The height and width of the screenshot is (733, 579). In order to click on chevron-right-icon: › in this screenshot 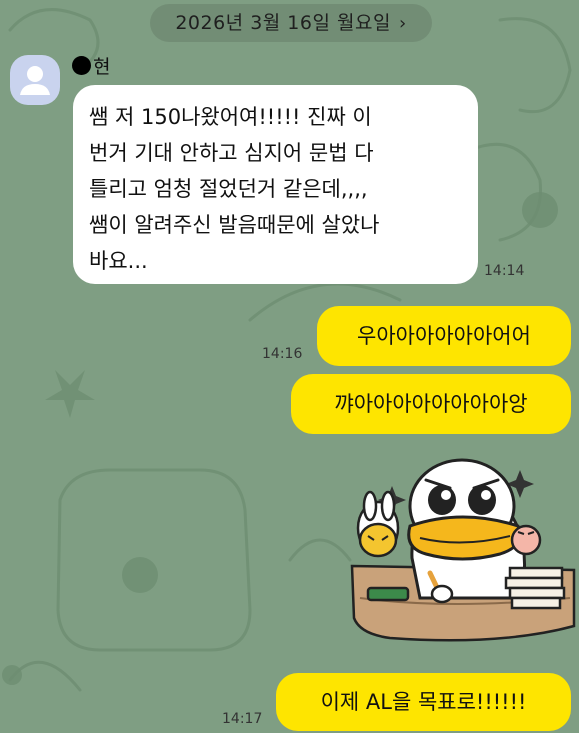, I will do `click(402, 23)`.